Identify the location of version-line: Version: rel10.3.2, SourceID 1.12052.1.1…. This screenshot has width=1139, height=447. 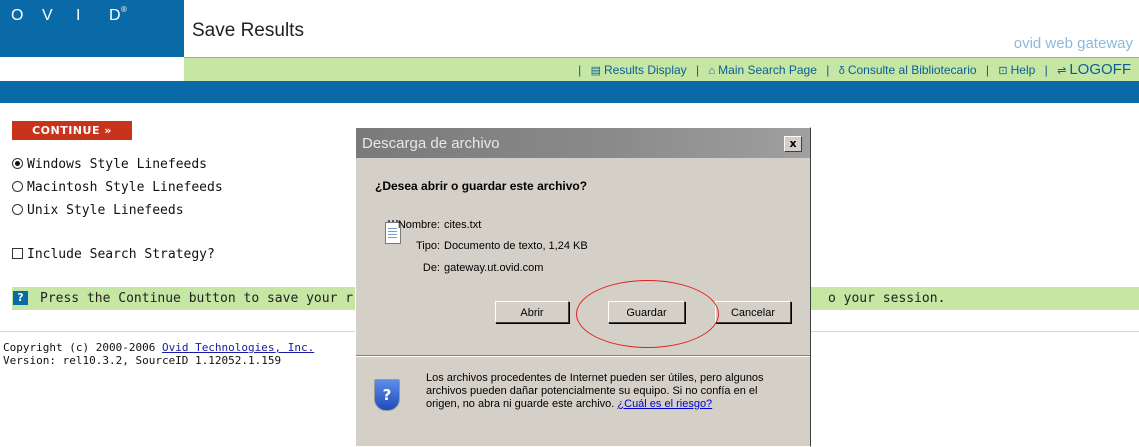
(142, 360).